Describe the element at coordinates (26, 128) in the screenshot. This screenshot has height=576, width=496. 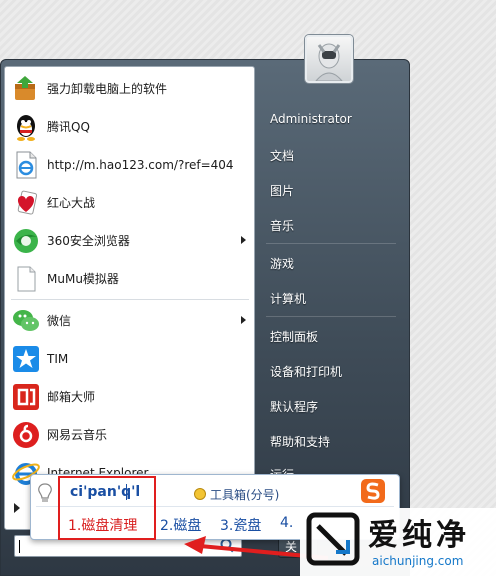
I see `qq-penguin-icon` at that location.